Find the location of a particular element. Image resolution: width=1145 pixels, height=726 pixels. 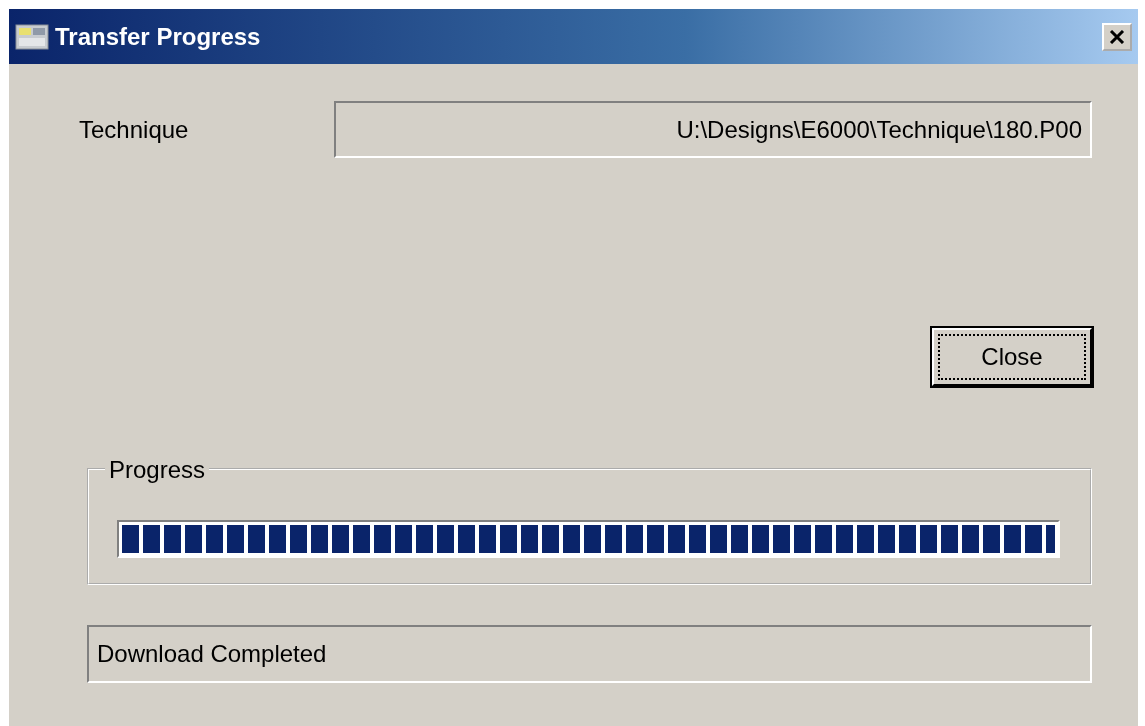

close-button: Close is located at coordinates (1012, 357).